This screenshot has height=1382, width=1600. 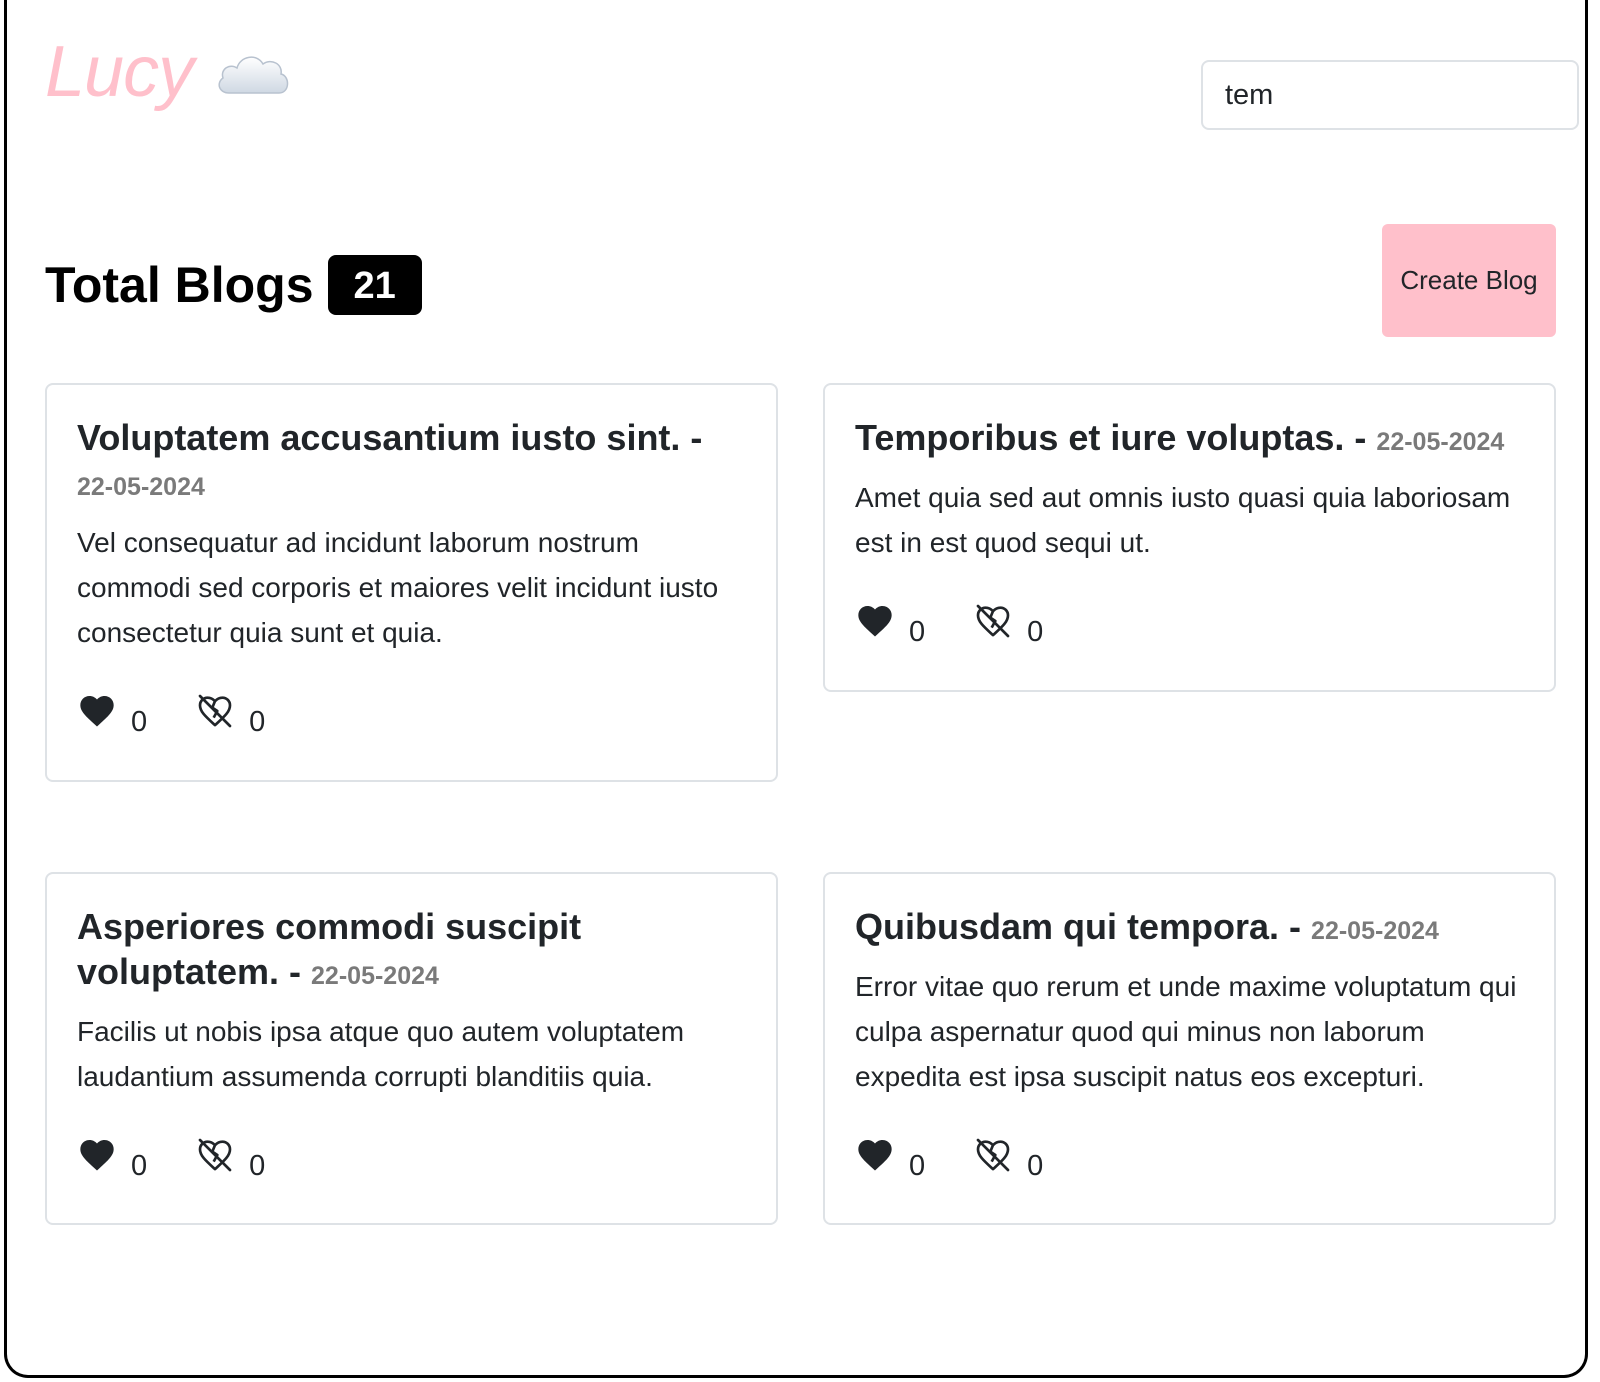 I want to click on cloud-icon, so click(x=253, y=75).